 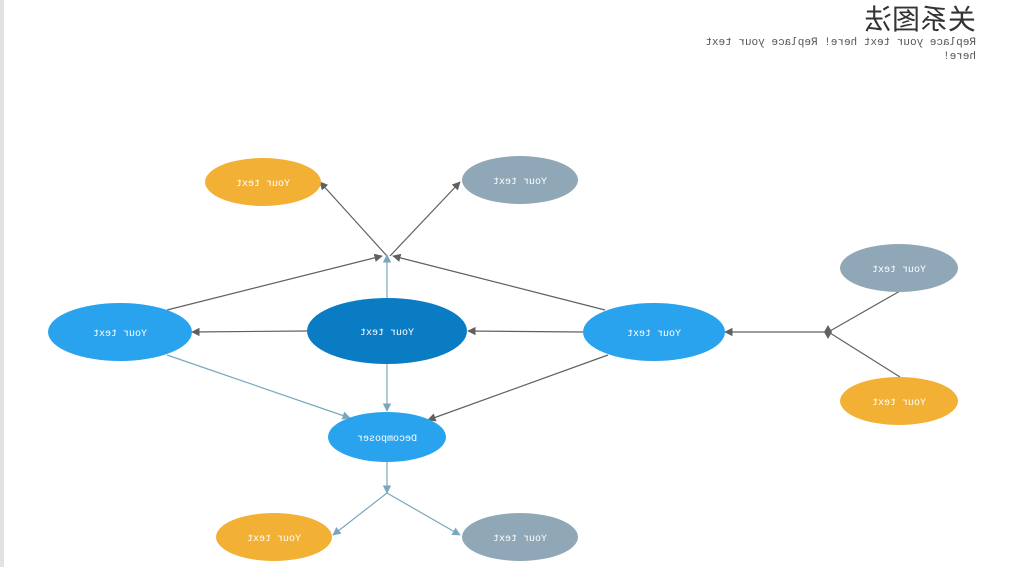 I want to click on edge-right-decomposer, so click(x=518, y=388).